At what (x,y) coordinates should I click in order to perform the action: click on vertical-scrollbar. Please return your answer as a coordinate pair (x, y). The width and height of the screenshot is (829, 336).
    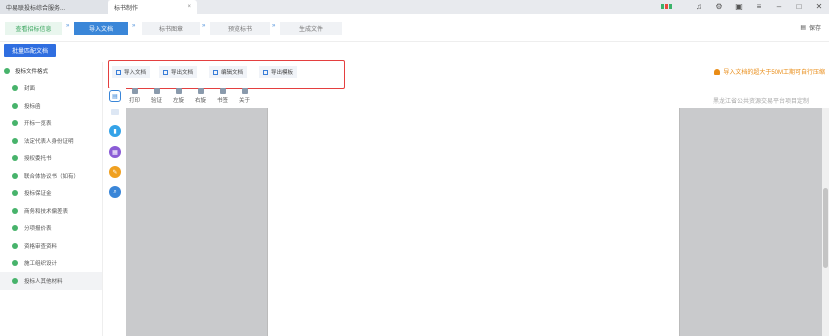
    Looking at the image, I should click on (825, 222).